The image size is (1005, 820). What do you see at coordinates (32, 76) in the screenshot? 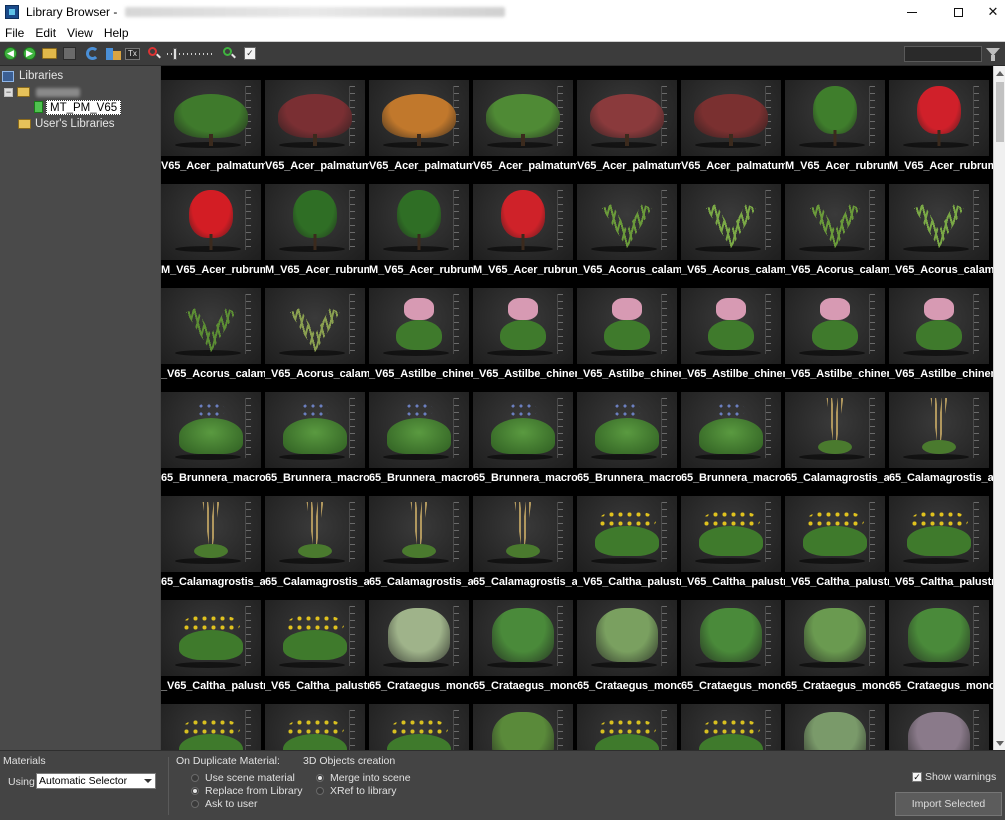
I see `tree-root: Libraries` at bounding box center [32, 76].